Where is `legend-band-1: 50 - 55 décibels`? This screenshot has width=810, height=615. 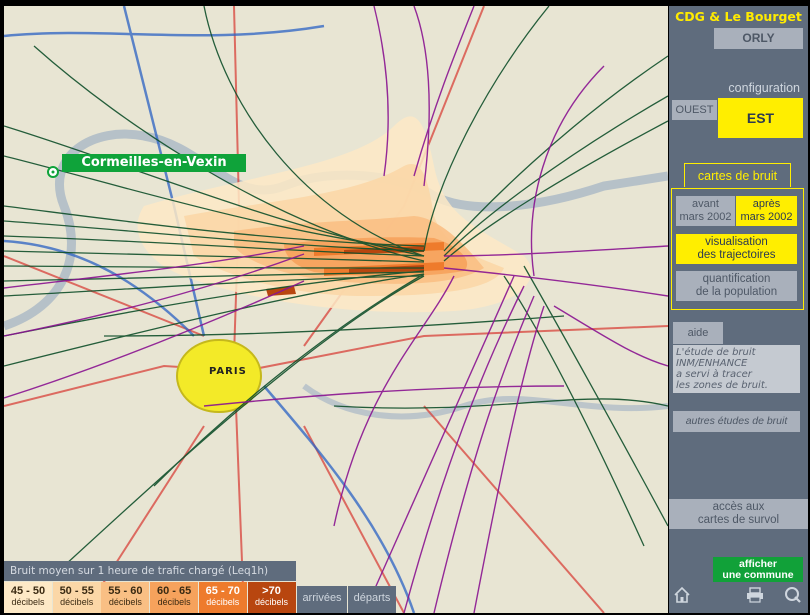 legend-band-1: 50 - 55 décibels is located at coordinates (76, 597).